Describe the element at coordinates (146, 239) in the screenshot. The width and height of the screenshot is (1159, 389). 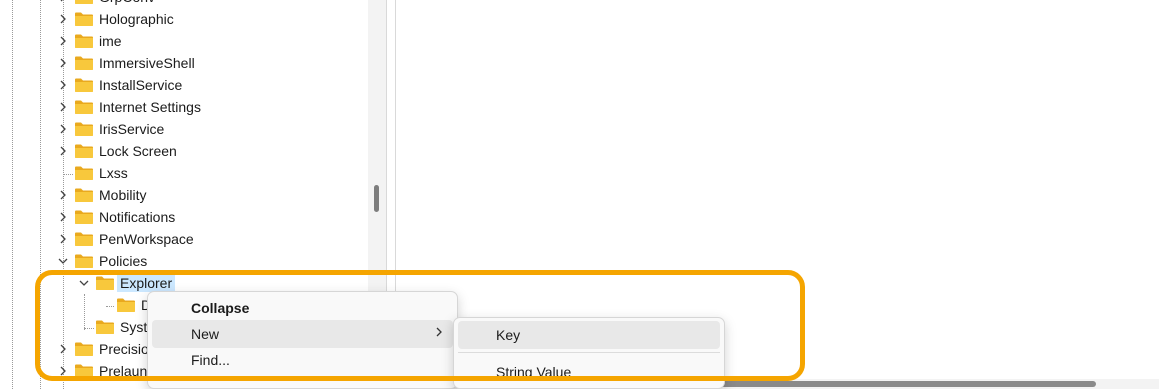
I see `tree-item-label: PenWorkspace` at that location.